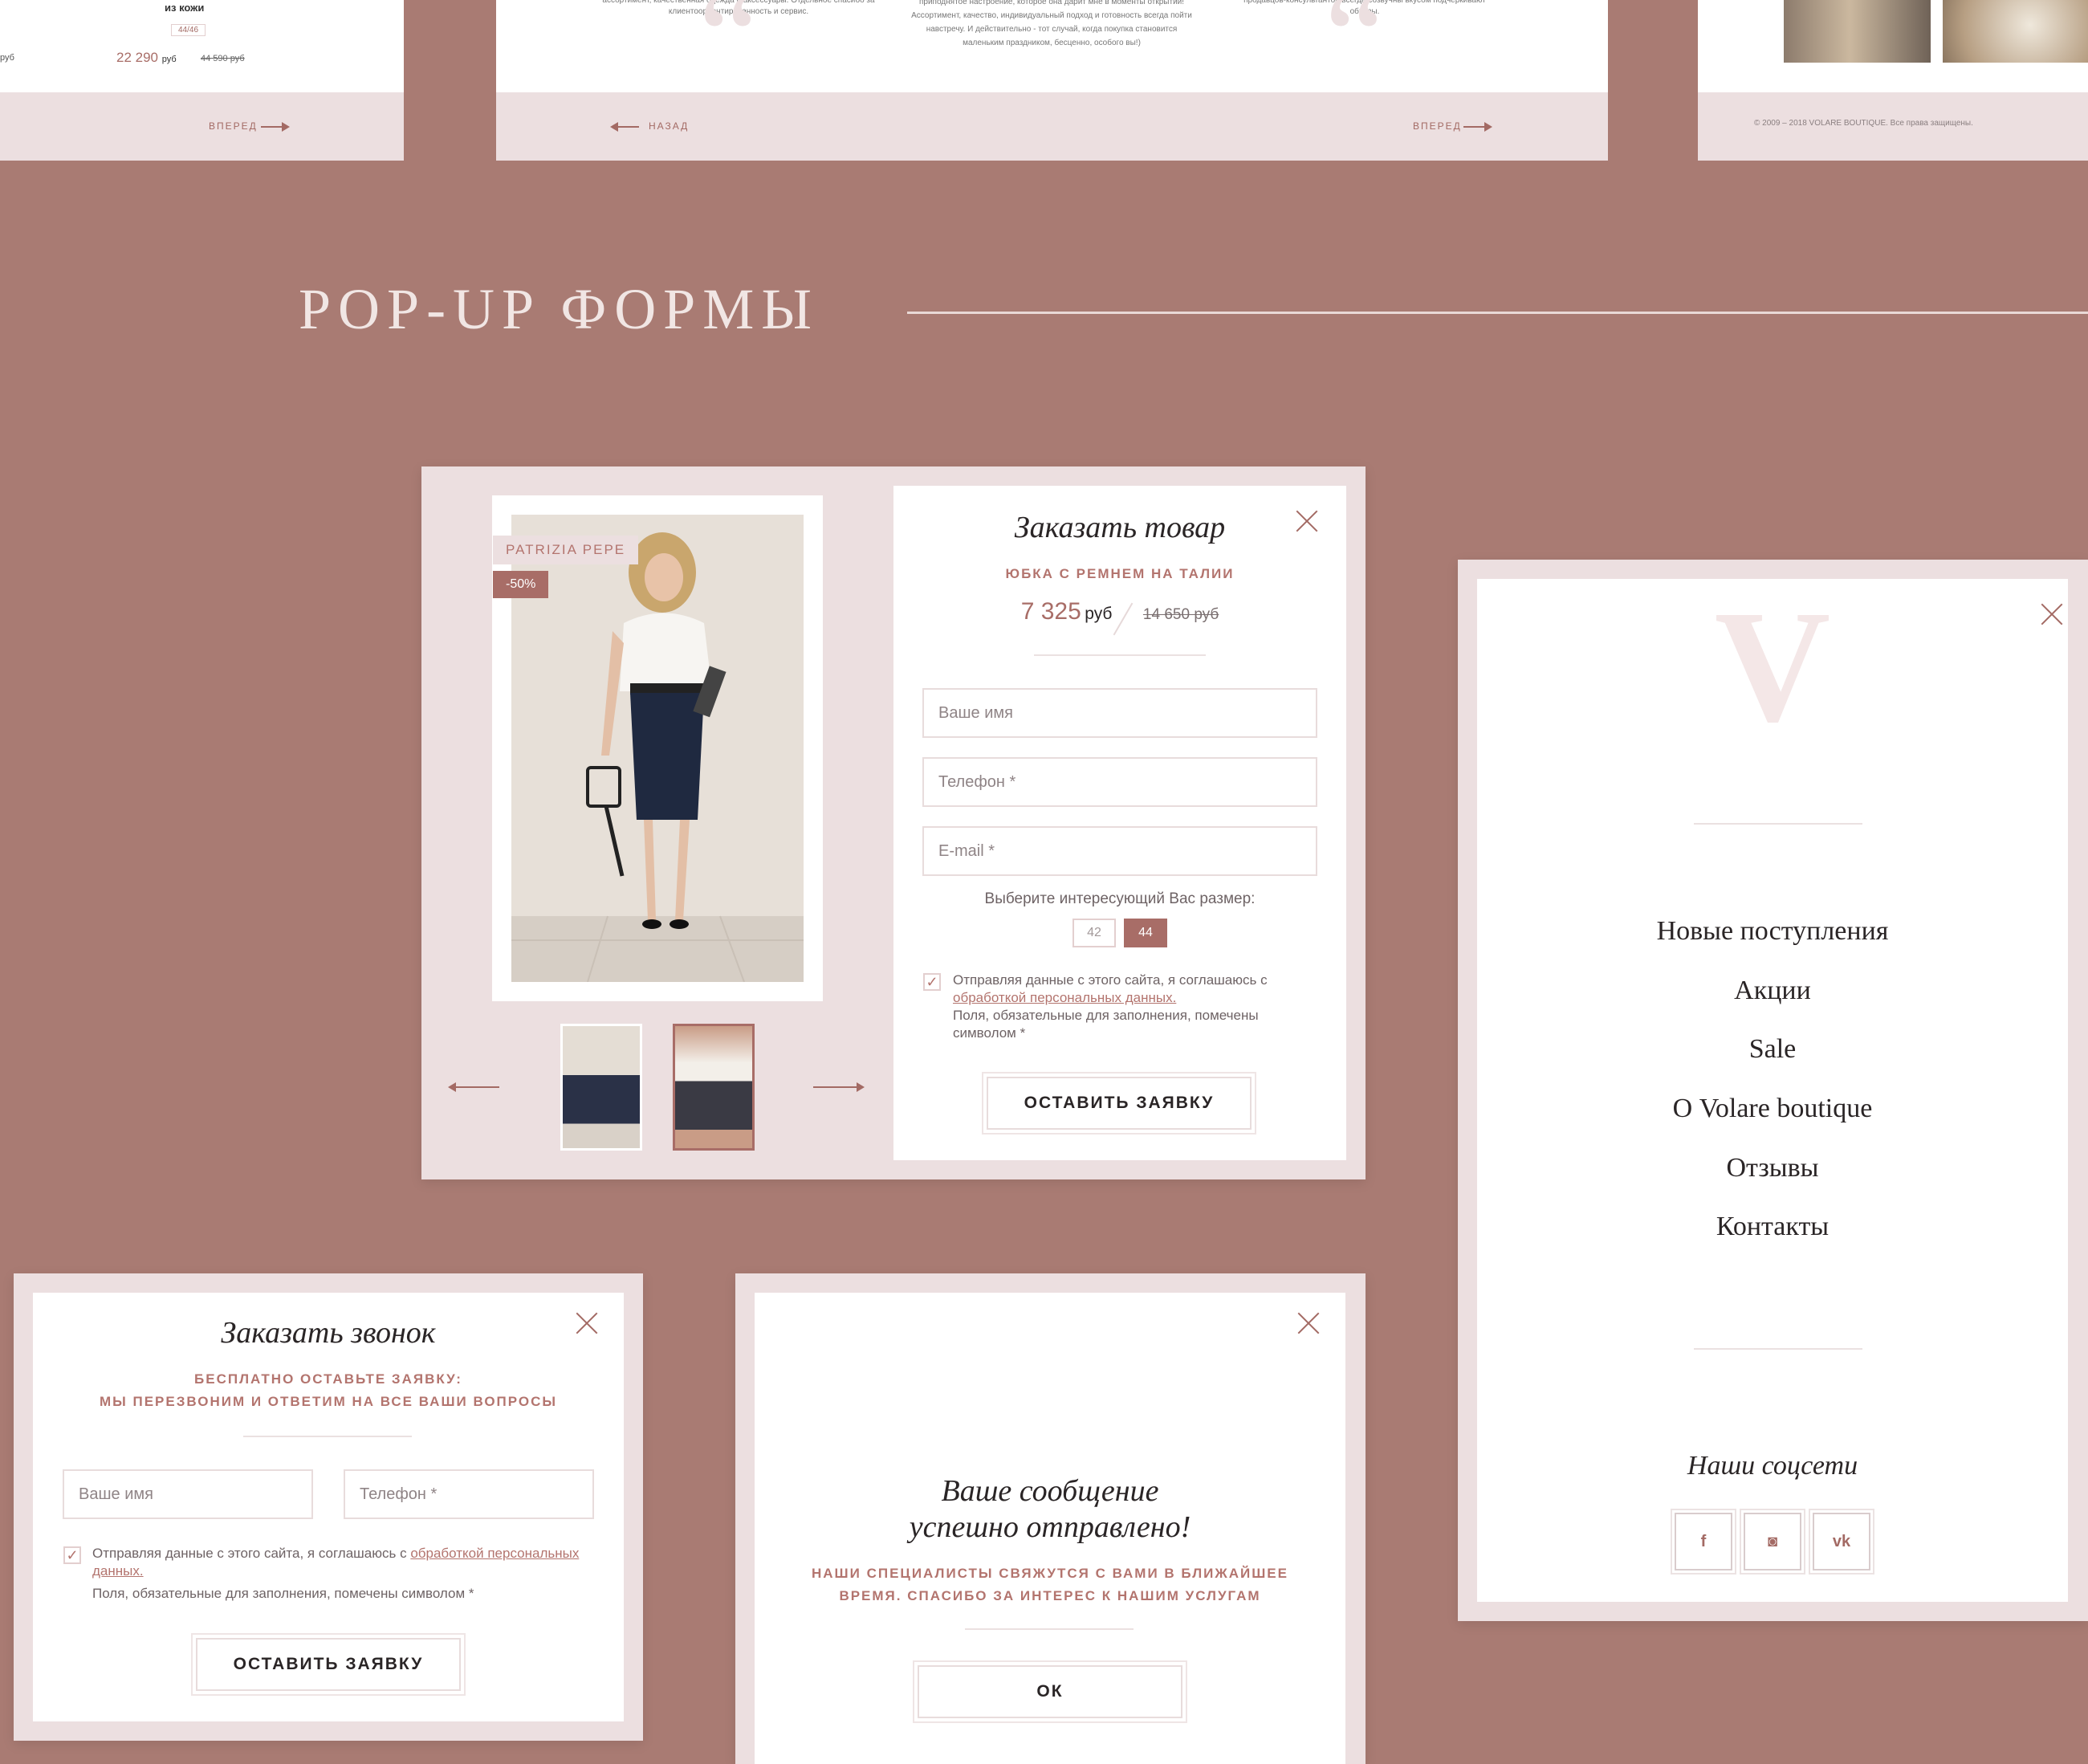  What do you see at coordinates (1778, 1349) in the screenshot?
I see `menu-bottom-divider` at bounding box center [1778, 1349].